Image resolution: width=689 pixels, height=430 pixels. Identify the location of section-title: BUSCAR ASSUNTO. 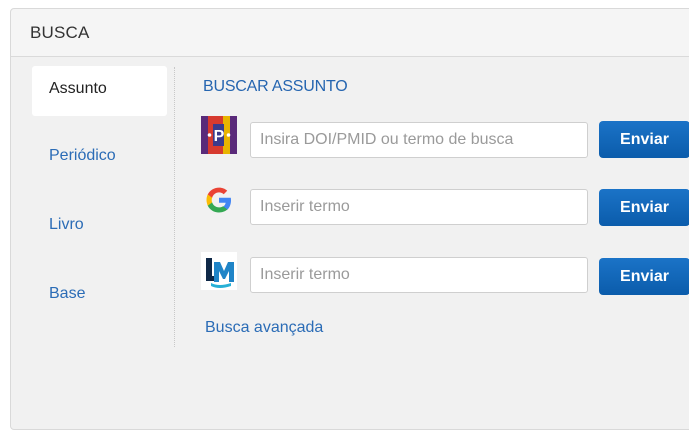
(275, 86).